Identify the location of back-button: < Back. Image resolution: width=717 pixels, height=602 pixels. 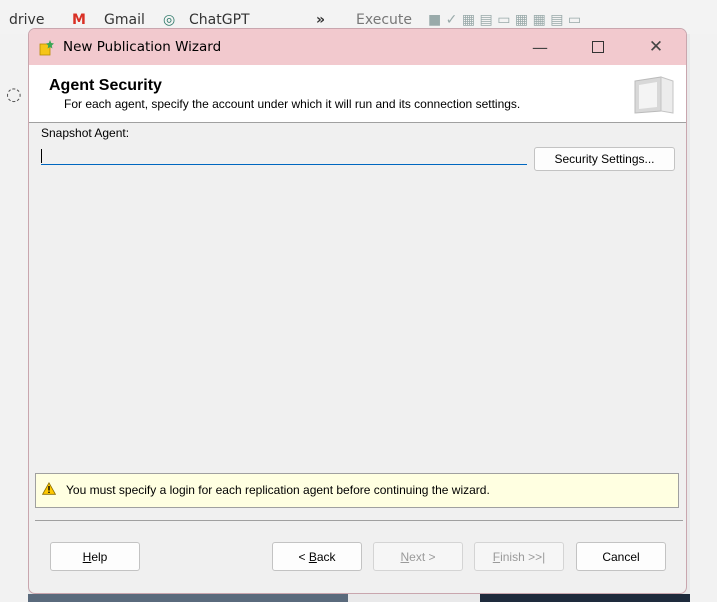
(317, 556).